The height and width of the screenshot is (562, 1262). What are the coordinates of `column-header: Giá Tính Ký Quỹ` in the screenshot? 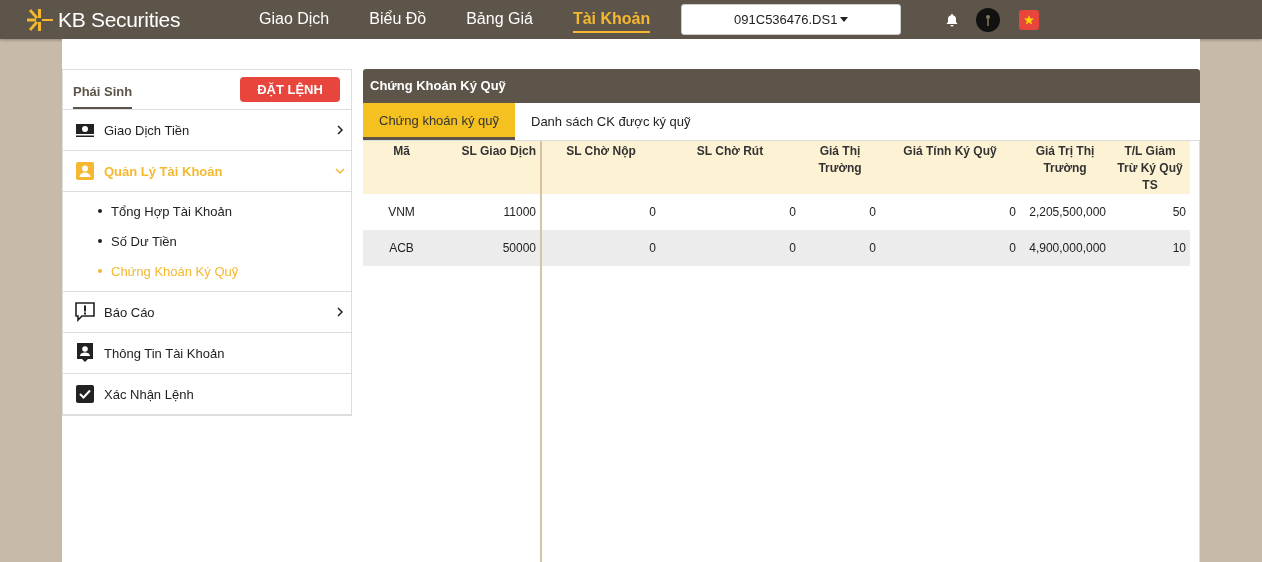 It's located at (950, 167).